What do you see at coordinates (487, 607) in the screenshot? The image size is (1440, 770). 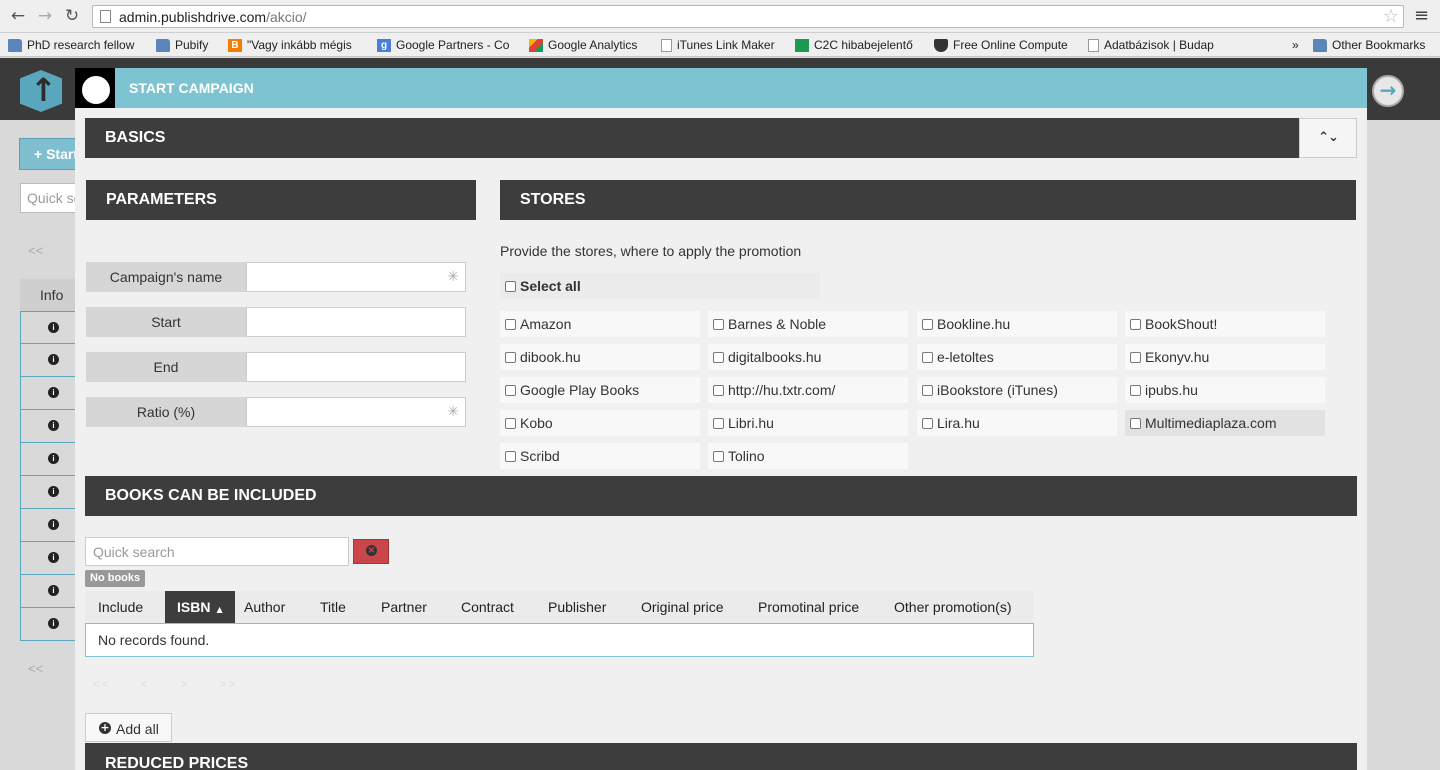 I see `column-contract: Contract` at bounding box center [487, 607].